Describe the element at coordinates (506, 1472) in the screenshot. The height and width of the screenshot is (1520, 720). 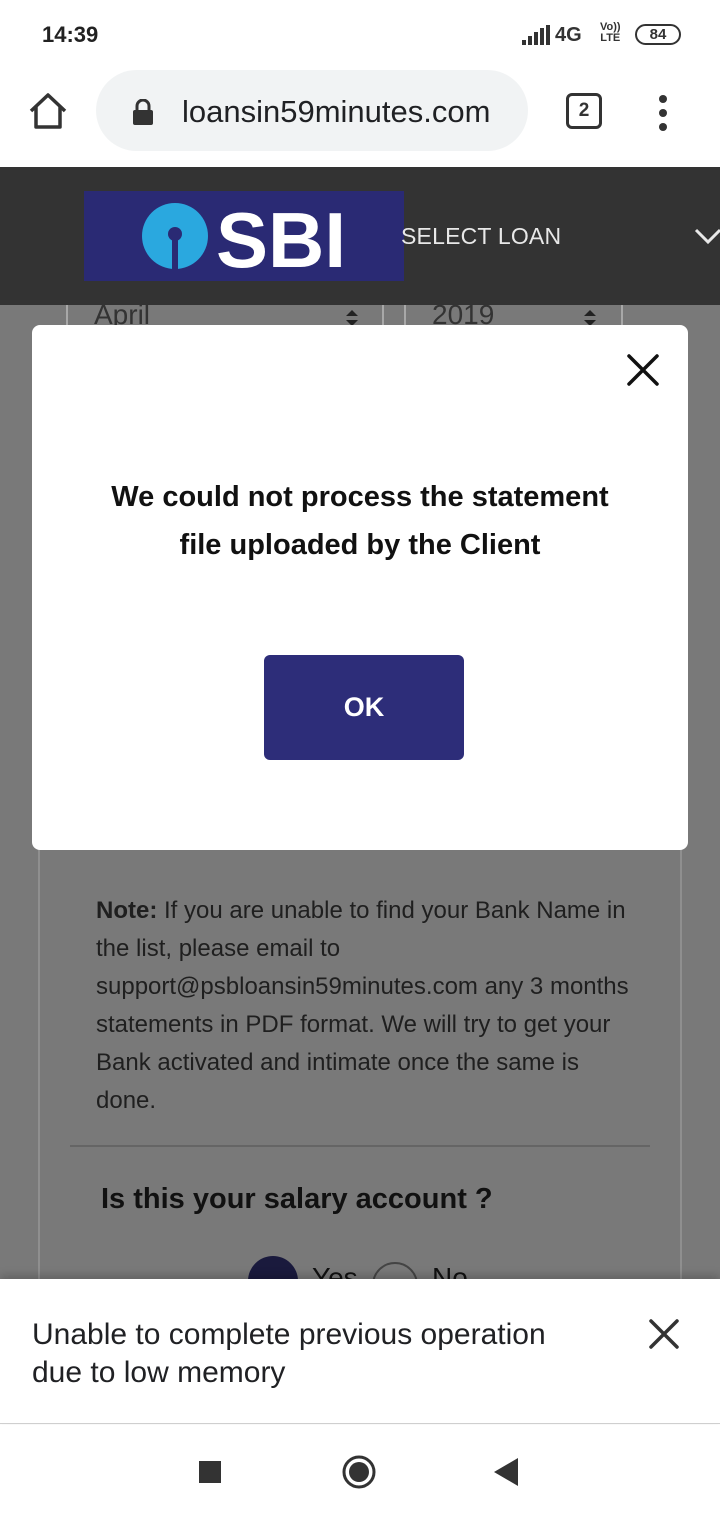
I see `back-icon` at that location.